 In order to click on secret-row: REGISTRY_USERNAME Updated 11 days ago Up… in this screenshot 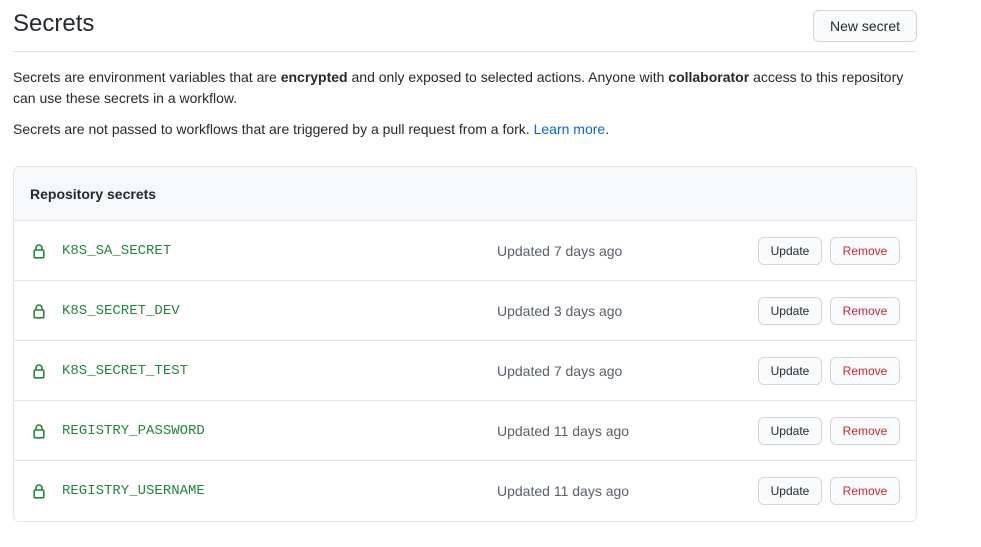, I will do `click(465, 491)`.